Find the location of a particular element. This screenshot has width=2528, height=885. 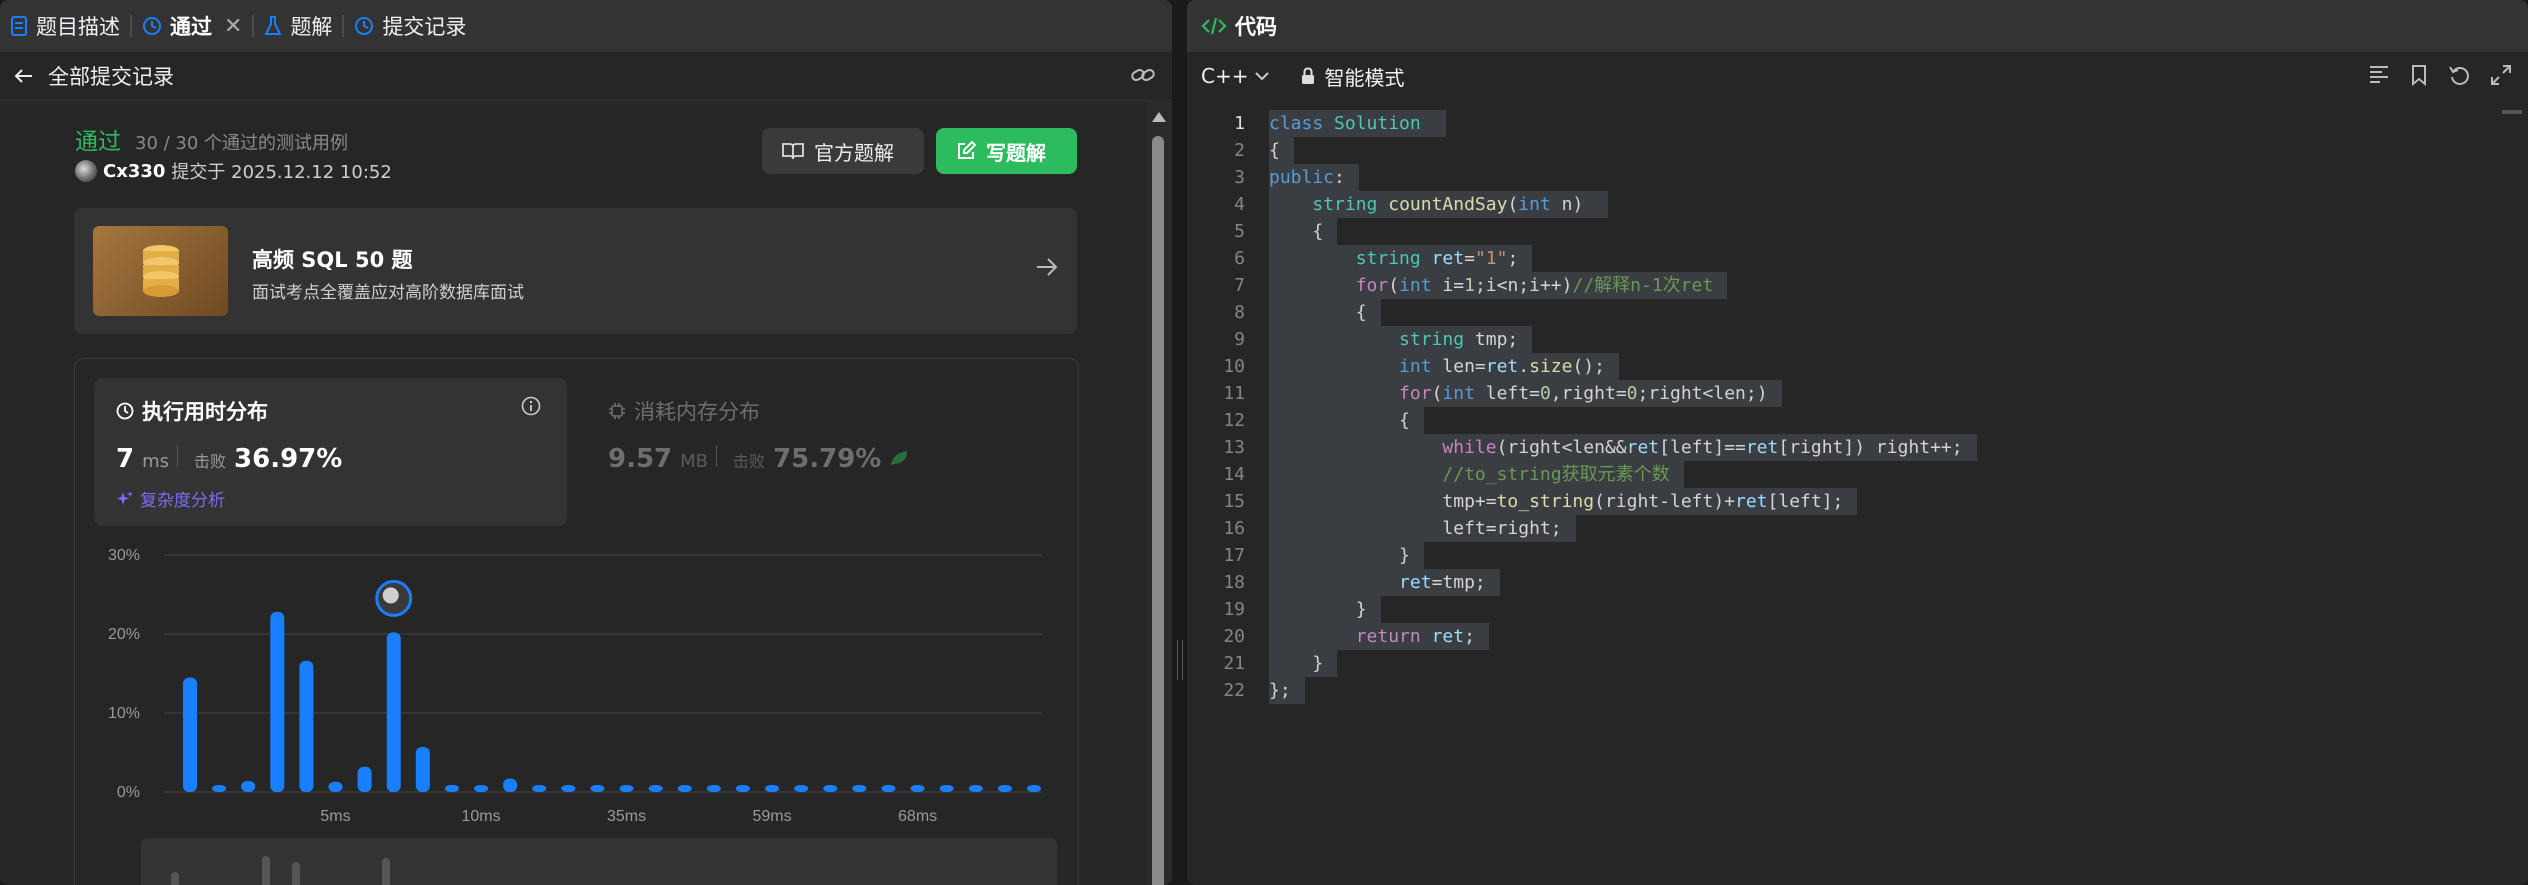

chart-range-navigator is located at coordinates (599, 861).